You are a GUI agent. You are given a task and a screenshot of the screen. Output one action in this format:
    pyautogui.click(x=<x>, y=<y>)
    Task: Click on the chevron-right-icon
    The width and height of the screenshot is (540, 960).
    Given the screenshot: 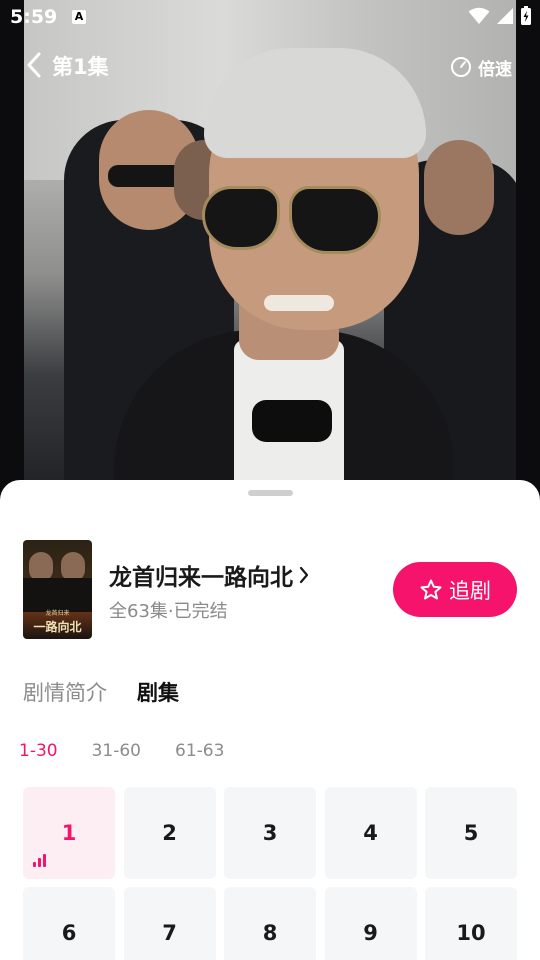 What is the action you would take?
    pyautogui.click(x=304, y=575)
    